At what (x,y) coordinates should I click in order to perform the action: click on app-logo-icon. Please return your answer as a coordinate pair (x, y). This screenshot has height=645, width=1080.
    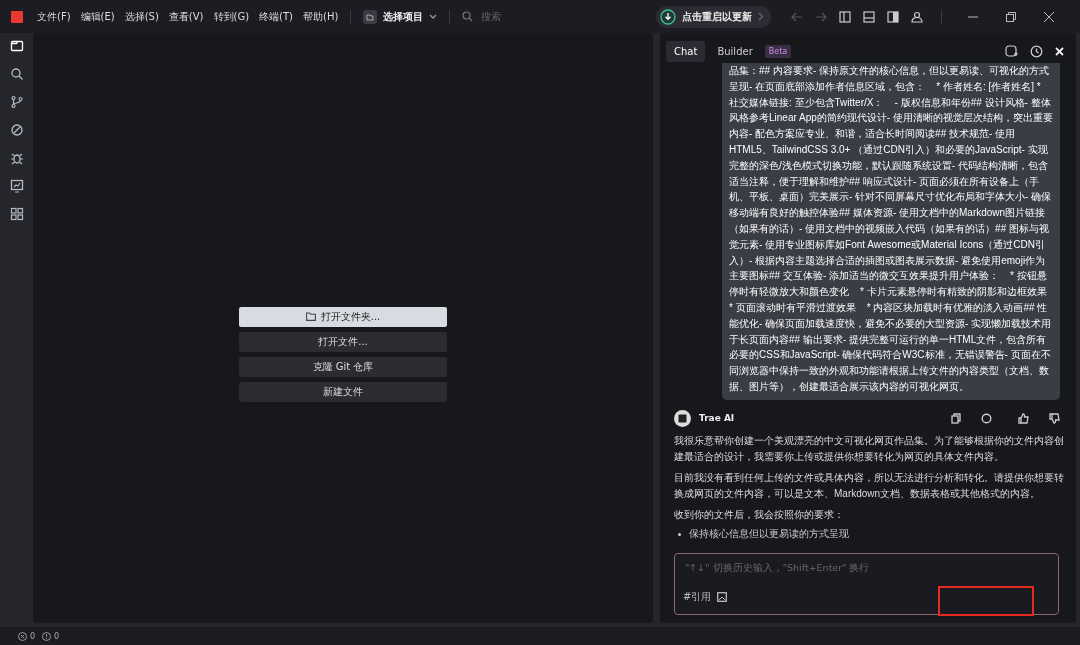
    Looking at the image, I should click on (17, 16).